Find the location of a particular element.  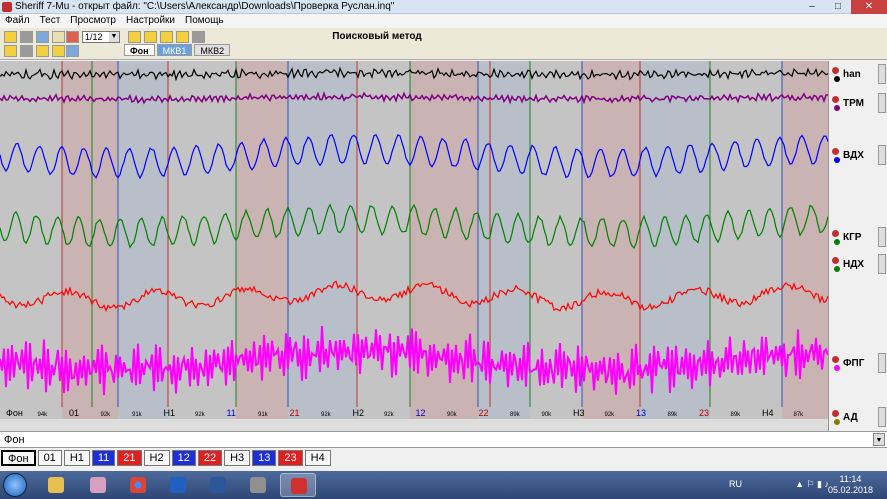

channel-fpg: ФПГ is located at coordinates (858, 363).